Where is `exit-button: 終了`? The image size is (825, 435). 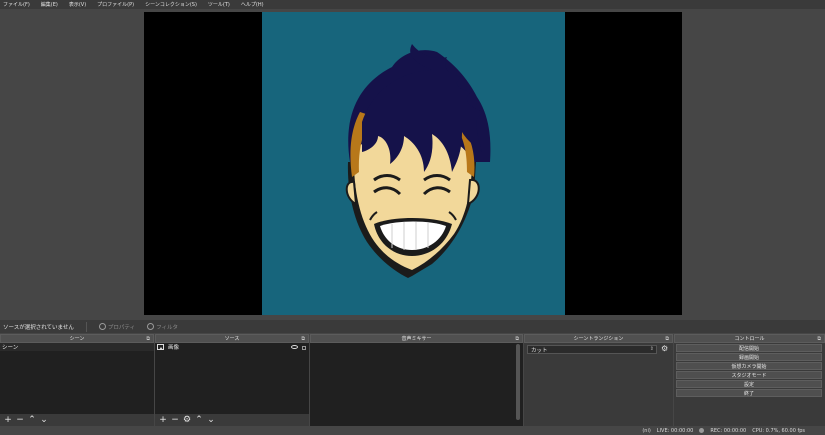
exit-button: 終了 is located at coordinates (749, 393).